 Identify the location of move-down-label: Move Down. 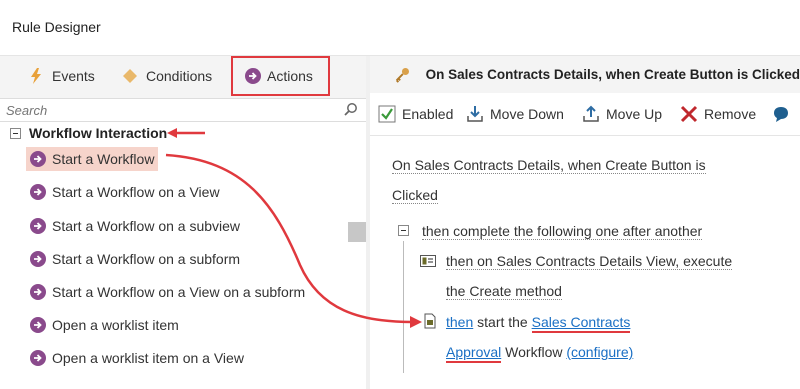
(527, 114).